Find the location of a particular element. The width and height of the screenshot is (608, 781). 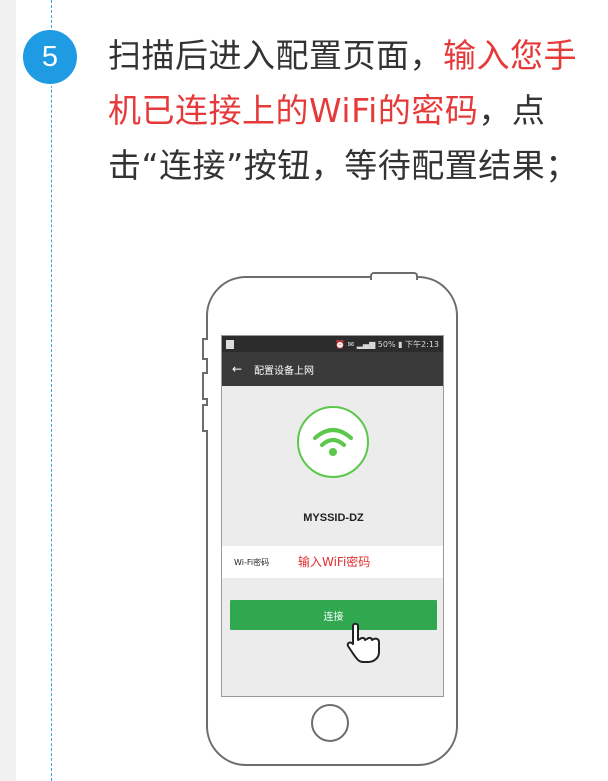

ssid-label: MYSSID-DZ is located at coordinates (333, 518).